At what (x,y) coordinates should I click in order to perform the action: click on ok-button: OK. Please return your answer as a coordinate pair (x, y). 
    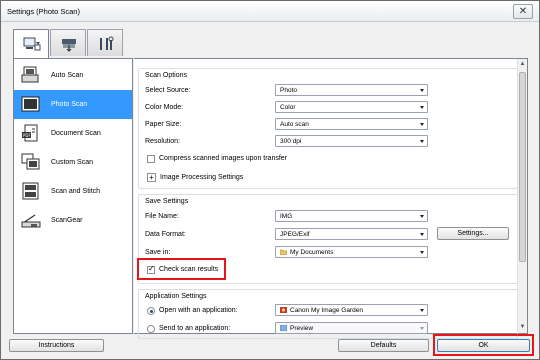
    Looking at the image, I should click on (483, 345).